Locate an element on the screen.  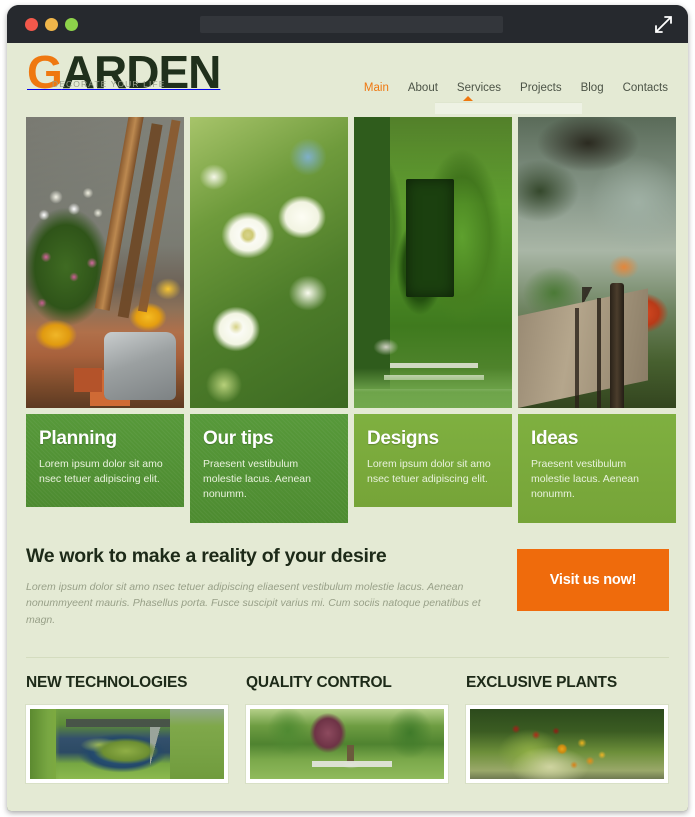
feature-card-title: Ideas is located at coordinates (555, 438).